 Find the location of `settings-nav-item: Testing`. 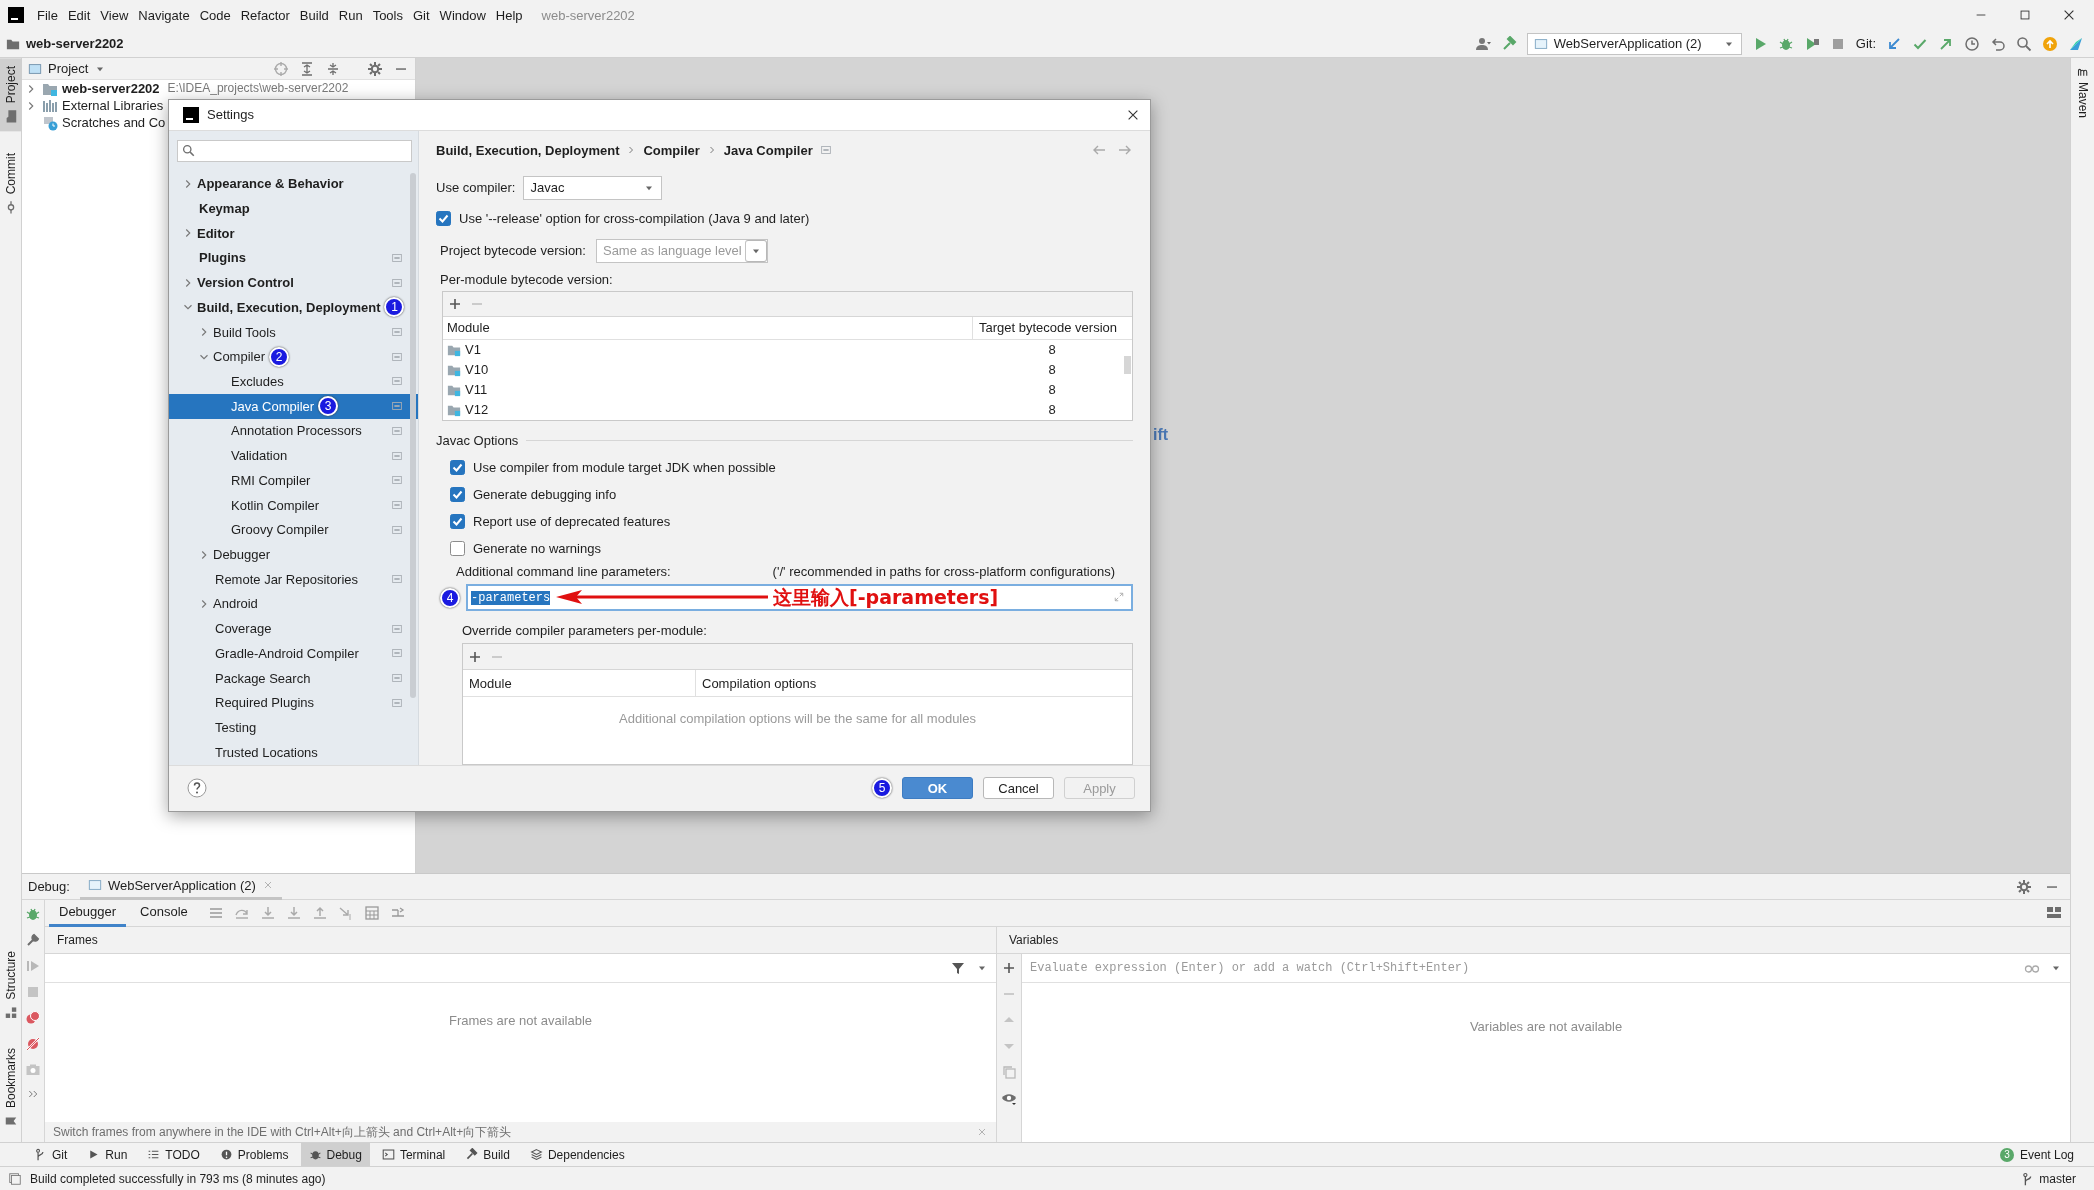

settings-nav-item: Testing is located at coordinates (293, 727).